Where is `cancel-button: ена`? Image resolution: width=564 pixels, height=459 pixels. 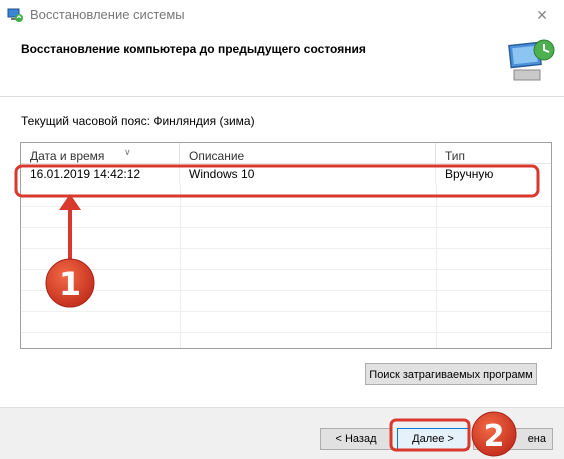 cancel-button: ена is located at coordinates (513, 439).